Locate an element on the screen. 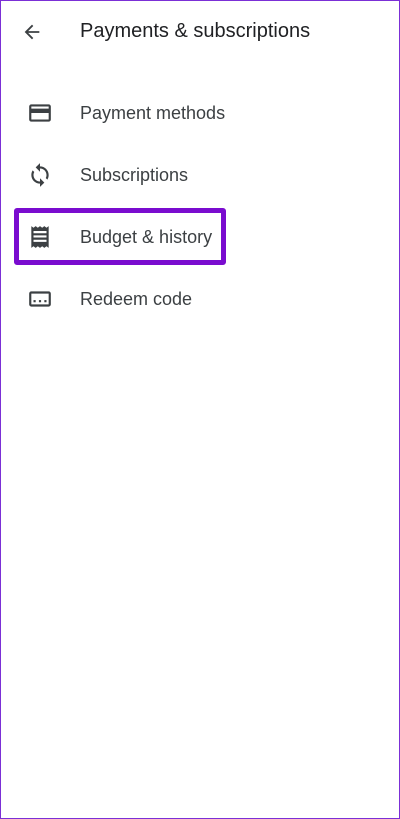 The width and height of the screenshot is (400, 819). credit-card-icon is located at coordinates (40, 113).